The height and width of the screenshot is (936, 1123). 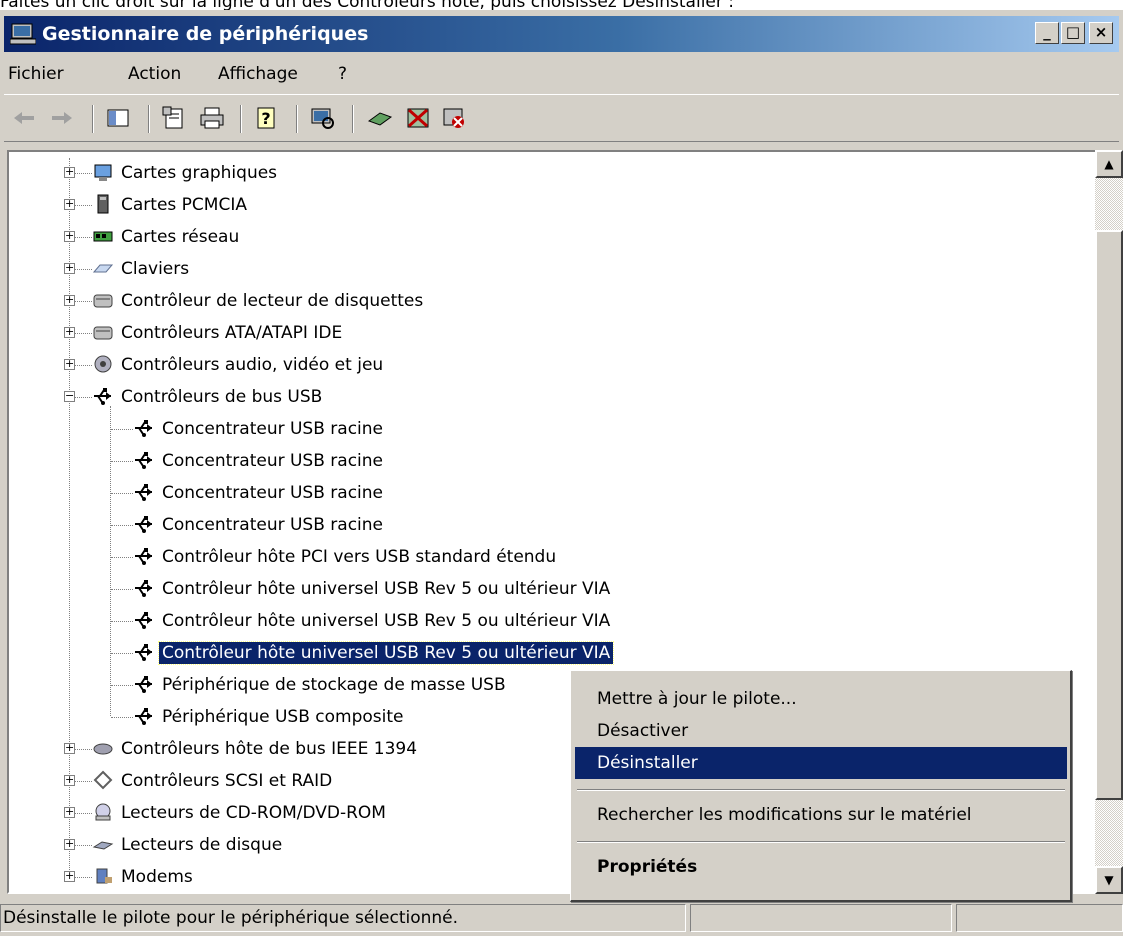 I want to click on tree-item-label: Contrôleurs hôte de bus IEEE 1394, so click(x=269, y=749).